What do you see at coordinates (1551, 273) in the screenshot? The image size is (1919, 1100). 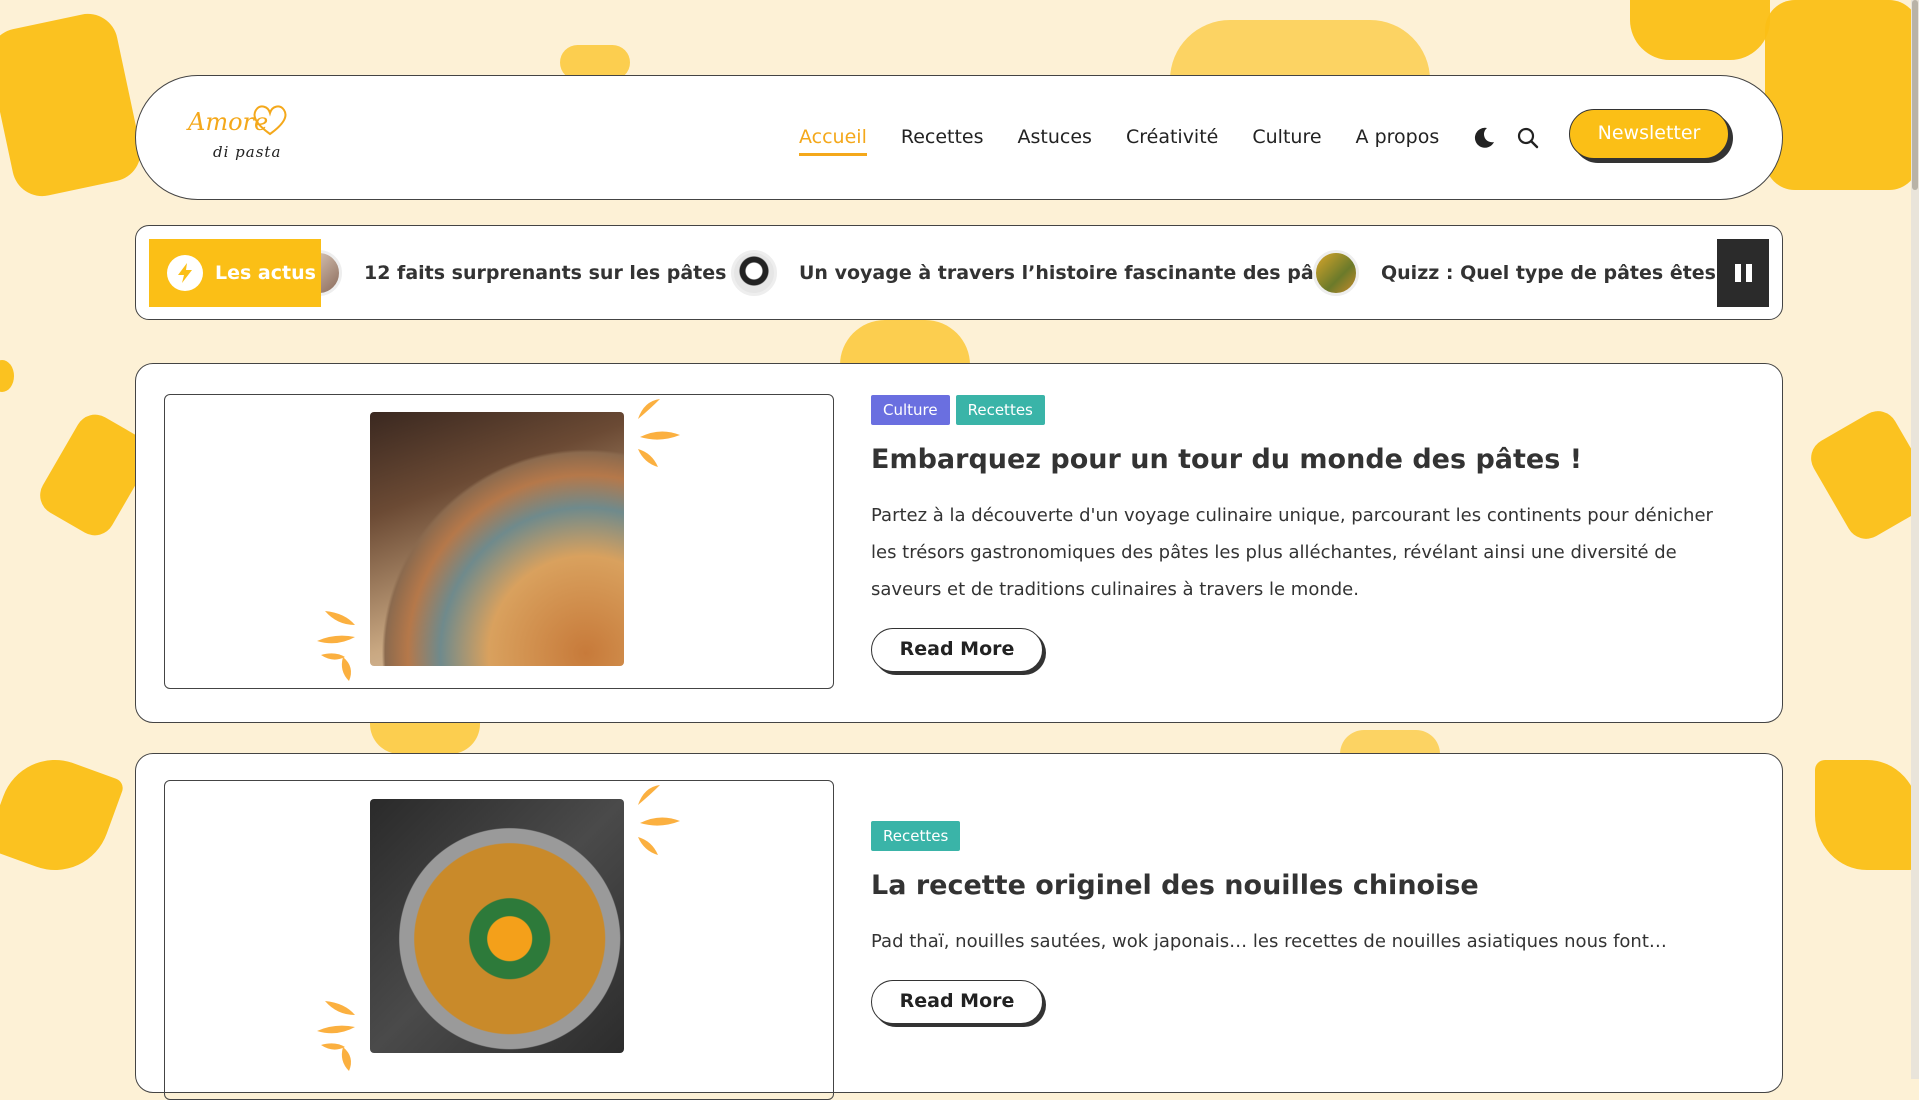 I see `ticker-item-text: Quizz : Quel type de pâtes êtes vous` at bounding box center [1551, 273].